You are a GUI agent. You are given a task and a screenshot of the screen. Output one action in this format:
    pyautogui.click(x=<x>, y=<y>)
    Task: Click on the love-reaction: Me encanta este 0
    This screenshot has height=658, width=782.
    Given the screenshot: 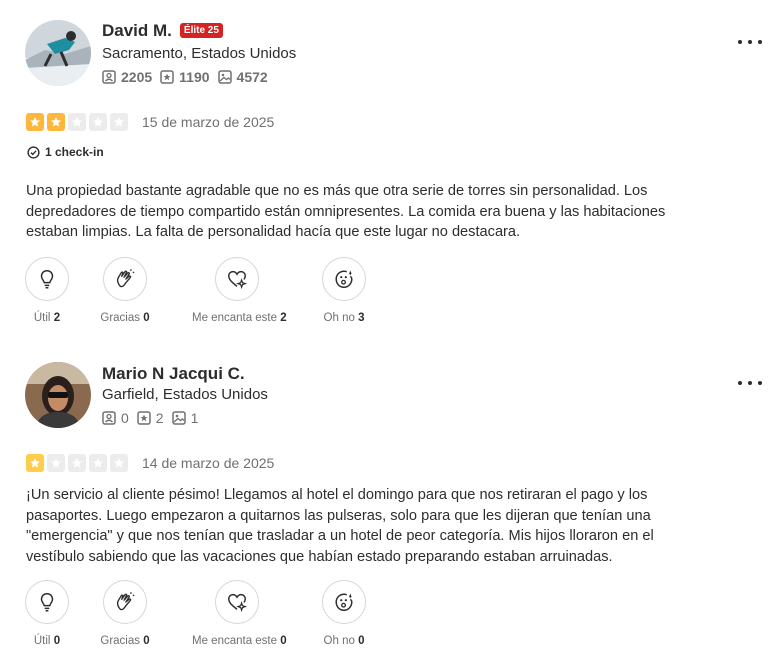 What is the action you would take?
    pyautogui.click(x=239, y=613)
    